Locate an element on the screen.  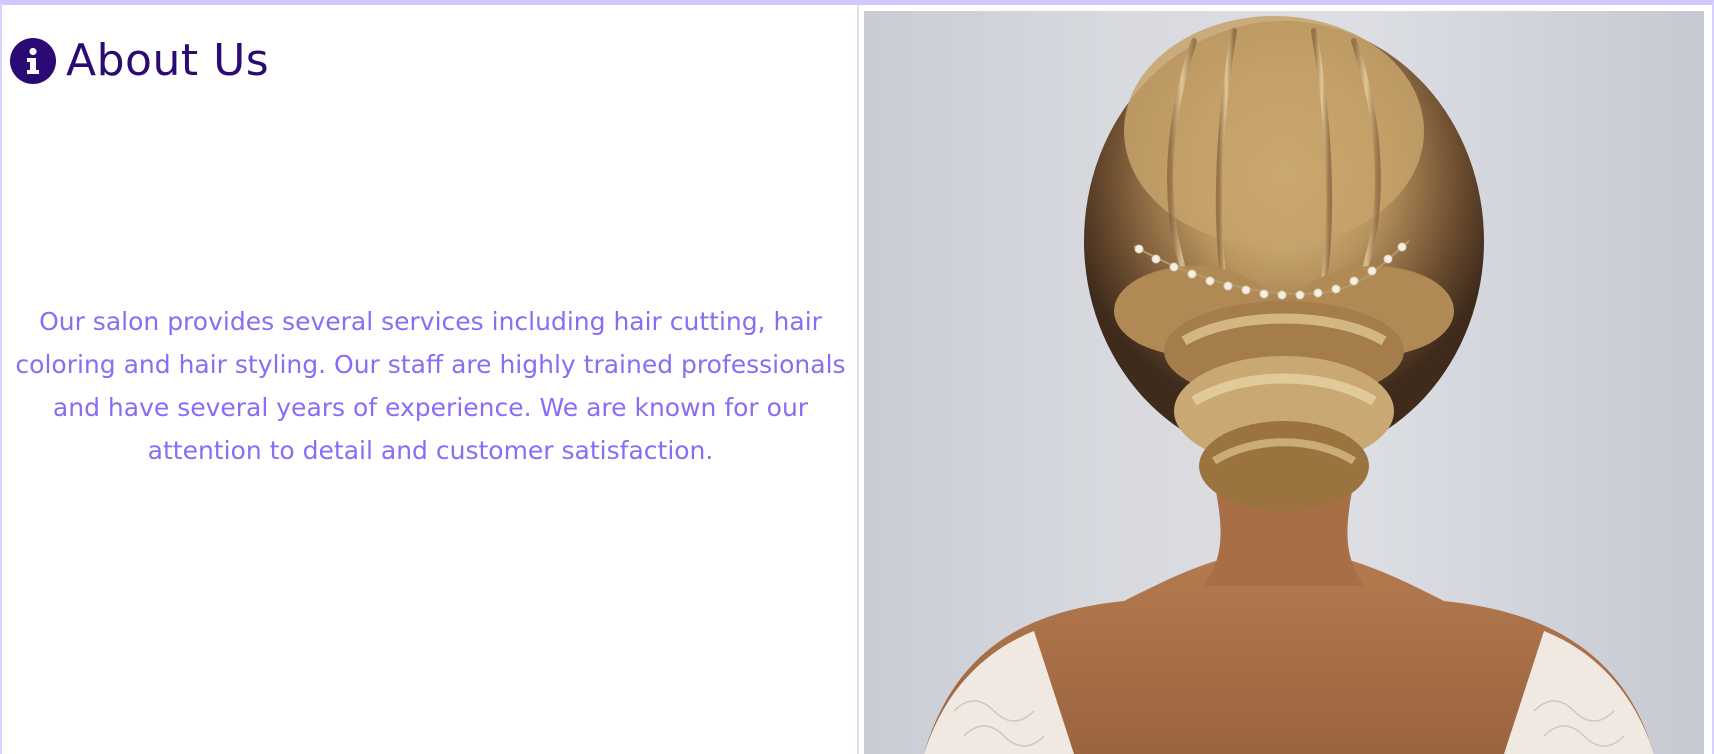
column-divider is located at coordinates (858, 379).